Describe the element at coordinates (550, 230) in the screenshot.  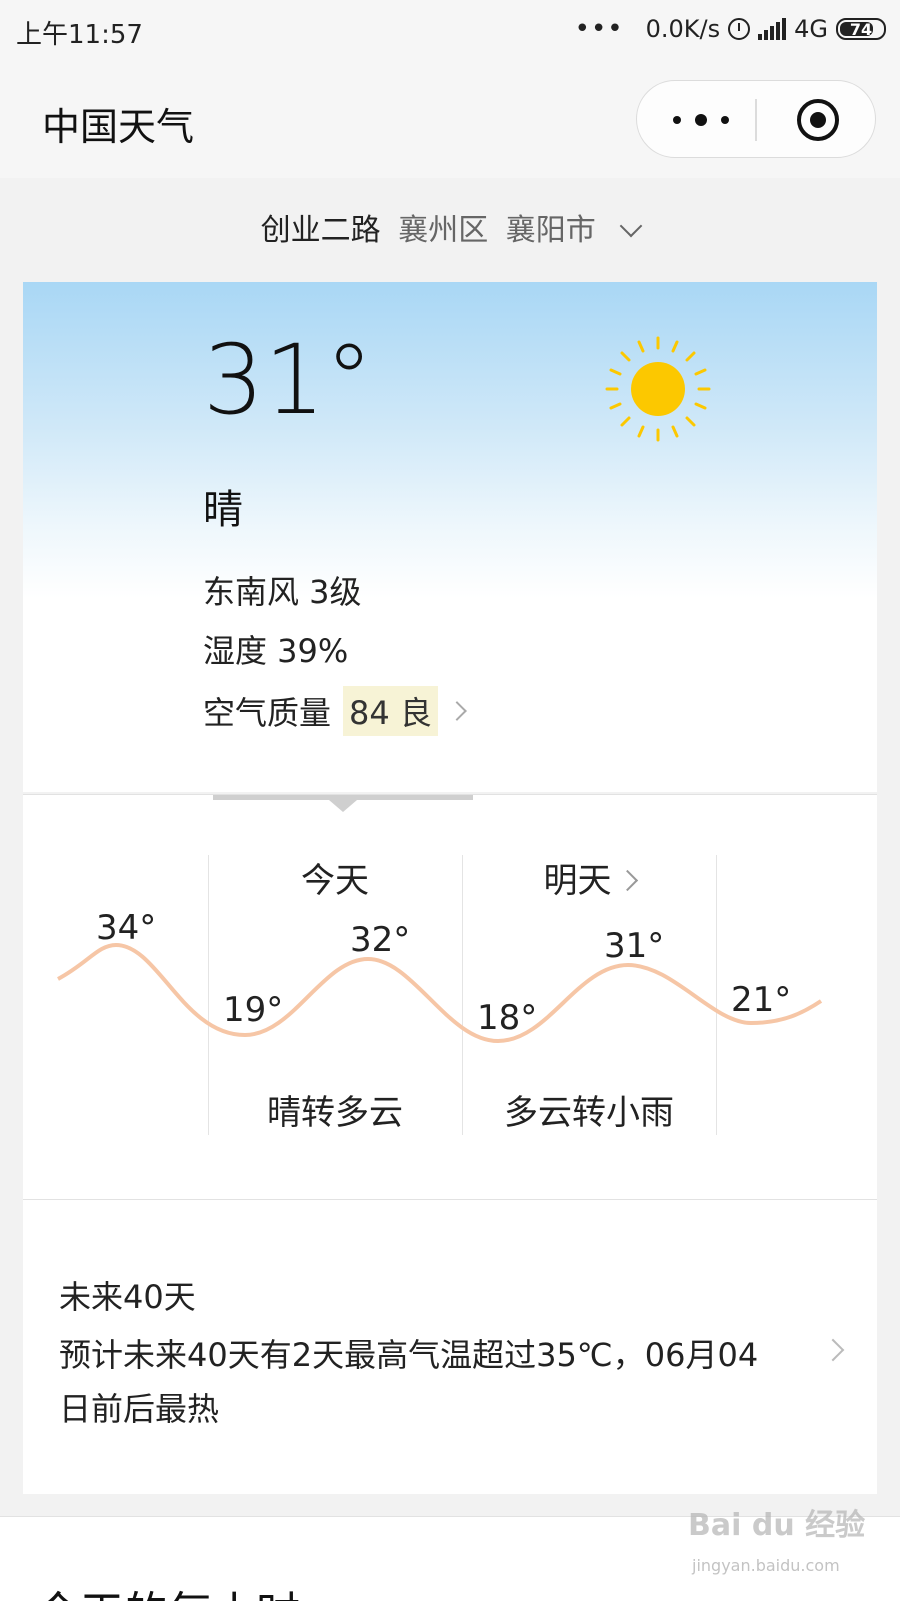
I see `location-city: 襄阳市` at that location.